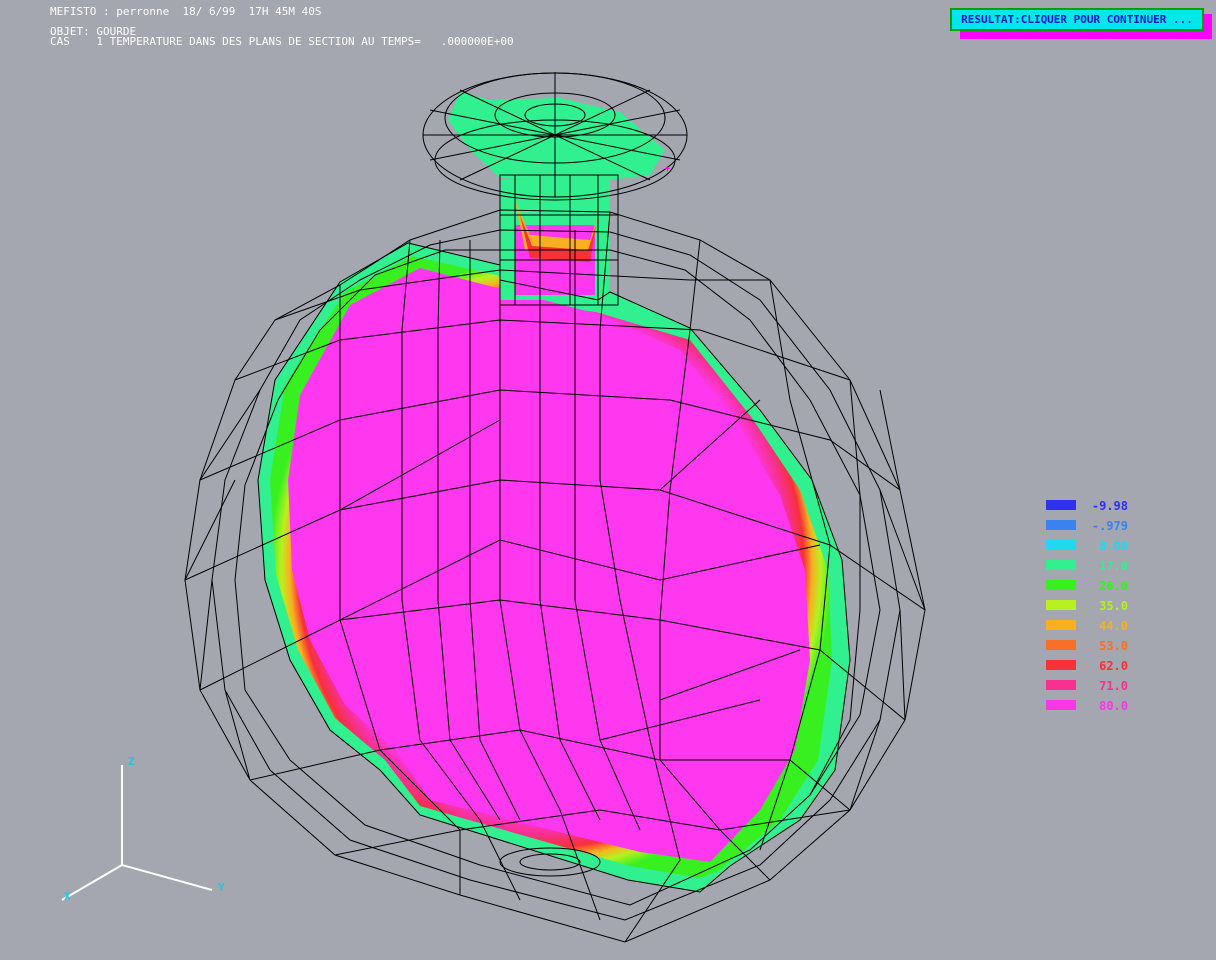 This screenshot has height=960, width=1216. I want to click on legend-item: 26.0, so click(1101, 586).